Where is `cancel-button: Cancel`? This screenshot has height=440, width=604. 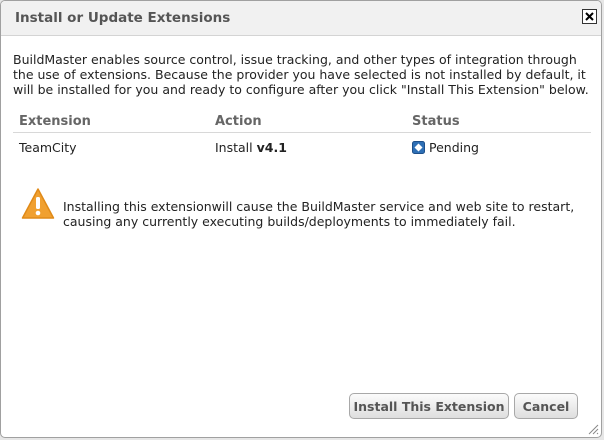 cancel-button: Cancel is located at coordinates (546, 406).